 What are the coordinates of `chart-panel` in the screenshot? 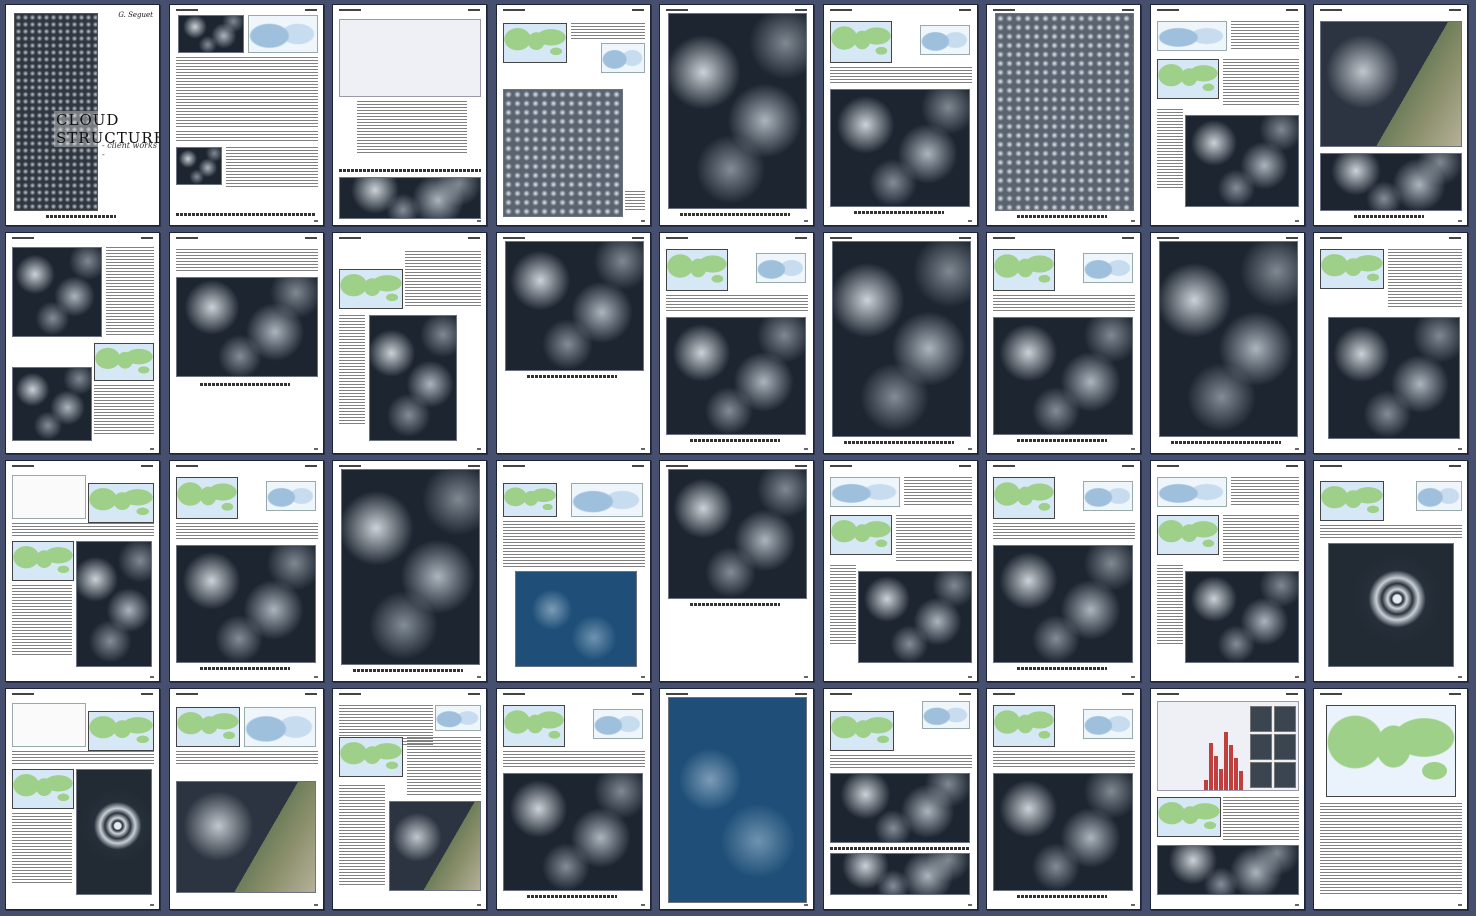 It's located at (49, 725).